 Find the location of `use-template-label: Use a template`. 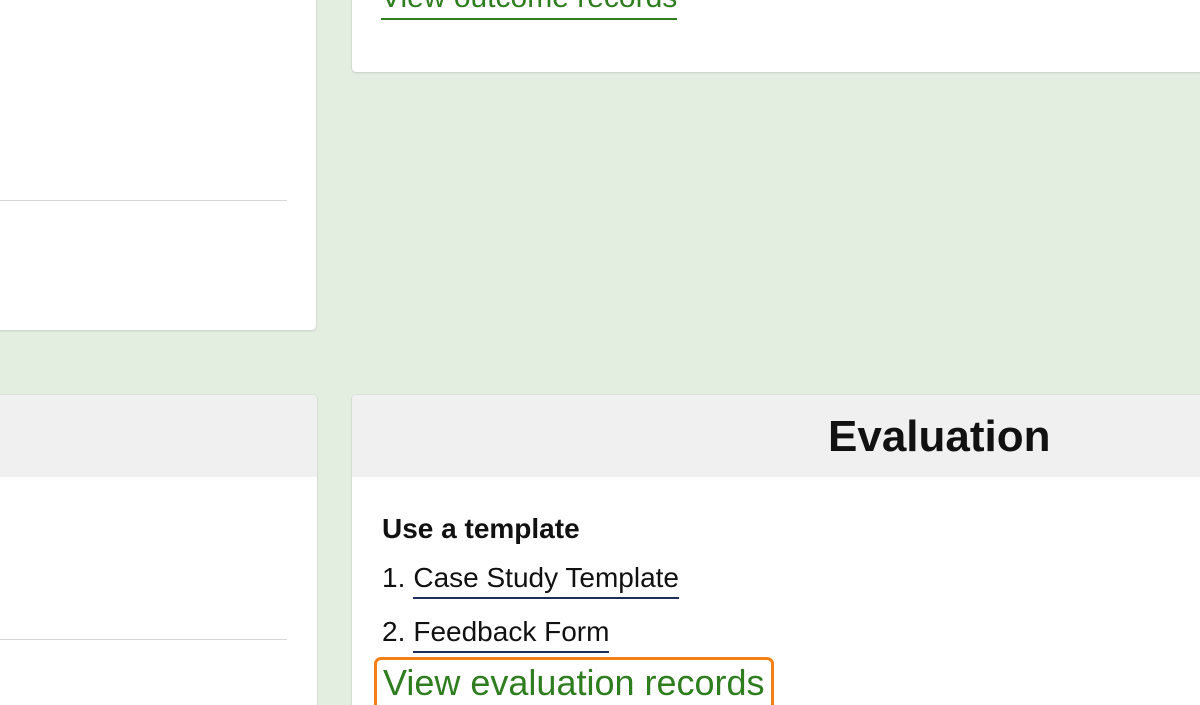

use-template-label: Use a template is located at coordinates (481, 528).